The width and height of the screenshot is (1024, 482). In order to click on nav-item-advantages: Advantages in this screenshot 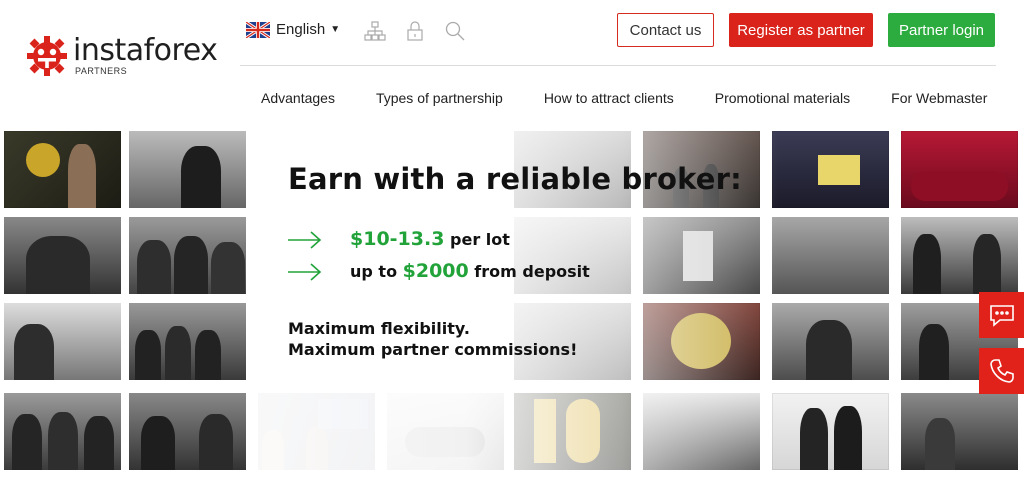, I will do `click(298, 98)`.